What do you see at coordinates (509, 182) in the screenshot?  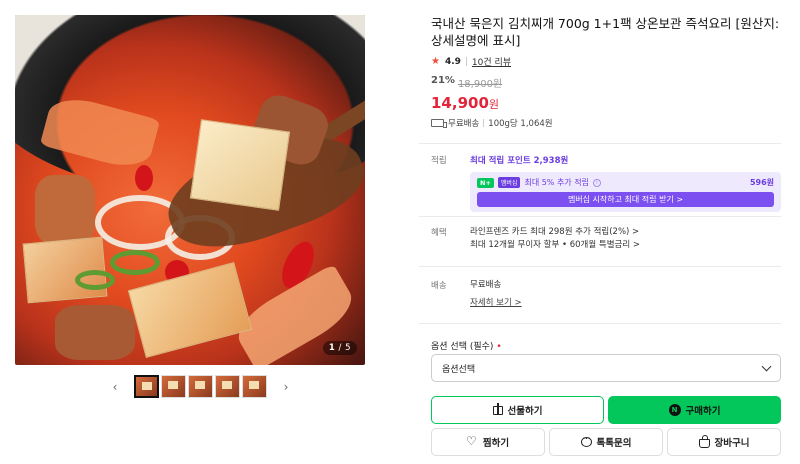 I see `membership-badge: 멤버십` at bounding box center [509, 182].